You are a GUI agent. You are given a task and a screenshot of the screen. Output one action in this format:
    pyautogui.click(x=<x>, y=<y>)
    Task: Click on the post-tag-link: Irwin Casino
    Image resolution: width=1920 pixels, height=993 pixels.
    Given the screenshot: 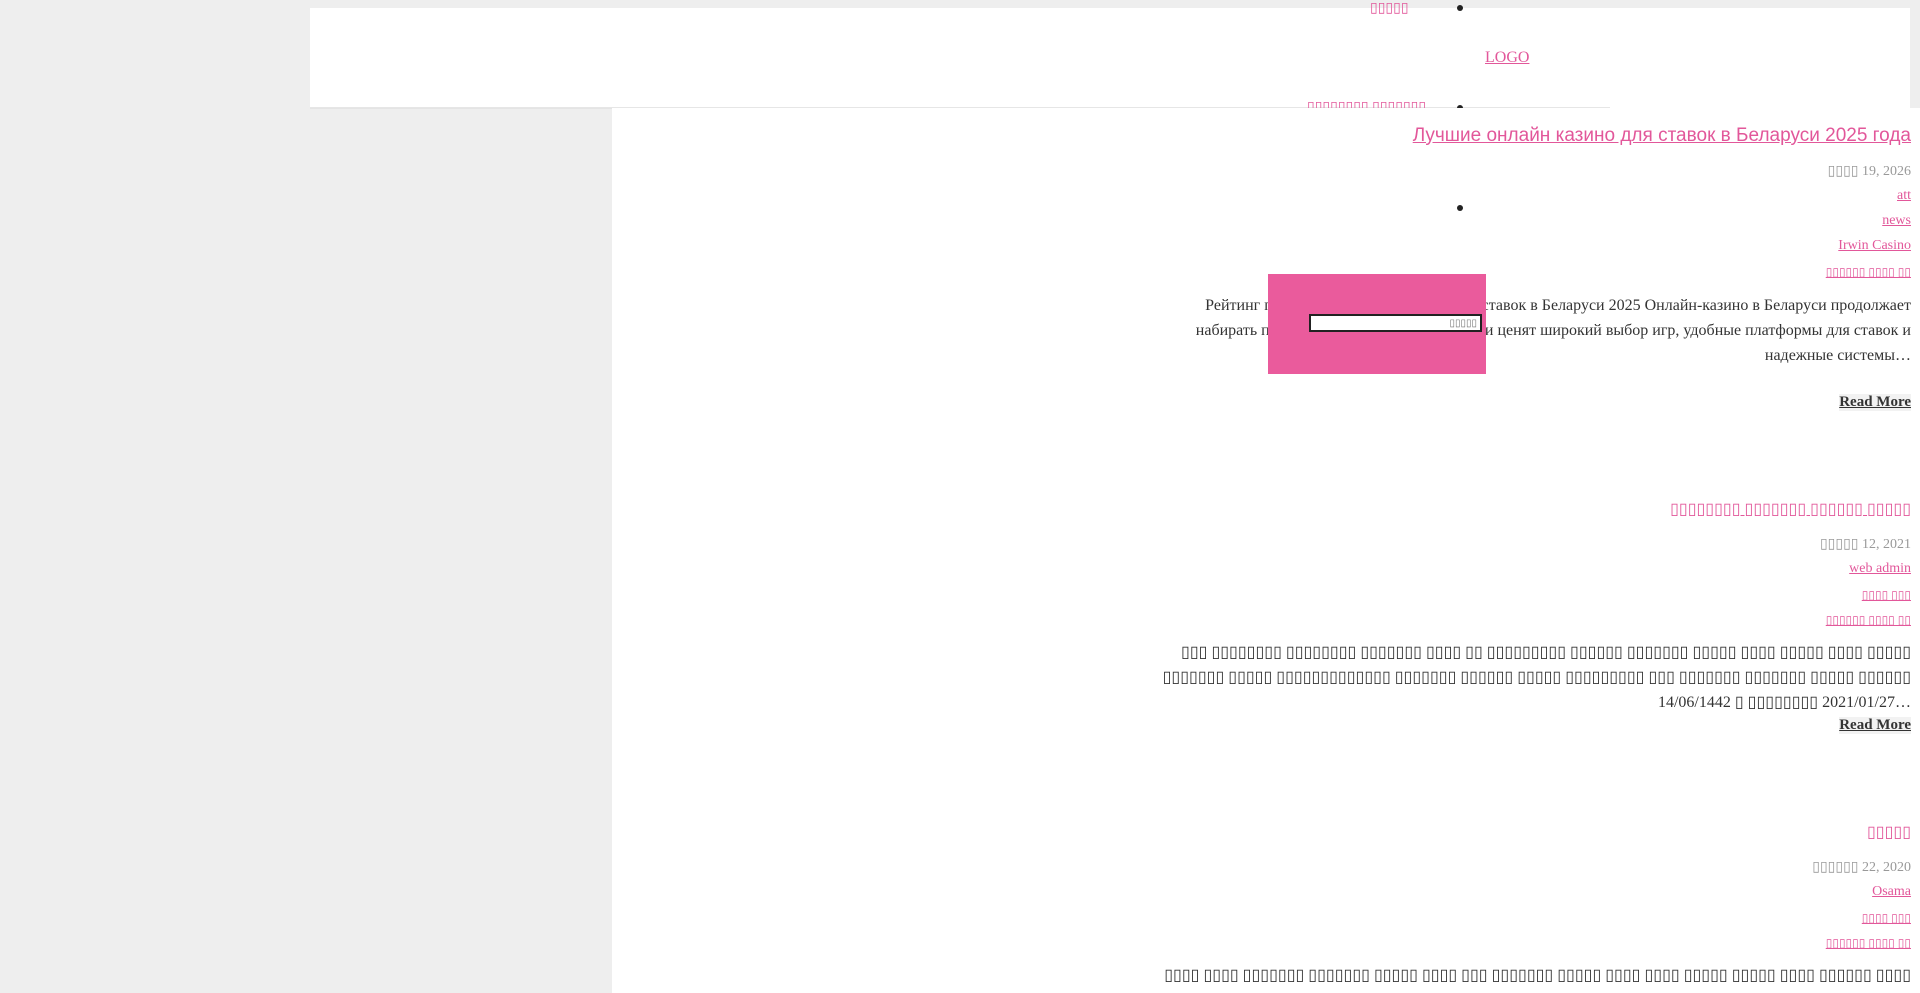 What is the action you would take?
    pyautogui.click(x=1874, y=246)
    